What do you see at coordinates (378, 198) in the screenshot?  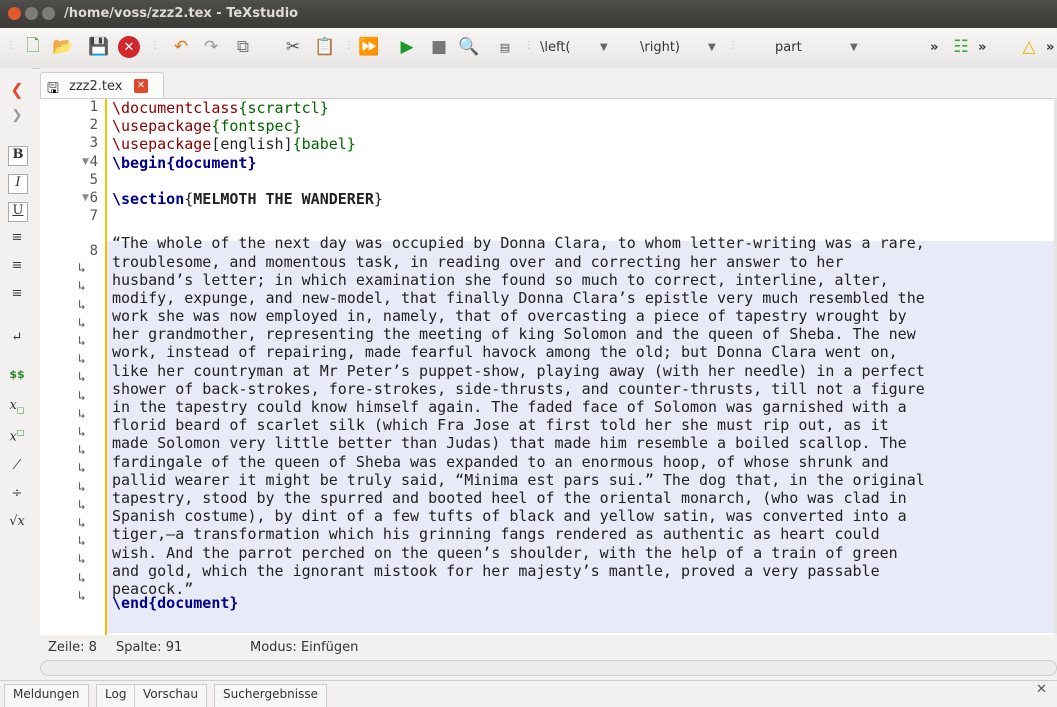 I see `brace: }` at bounding box center [378, 198].